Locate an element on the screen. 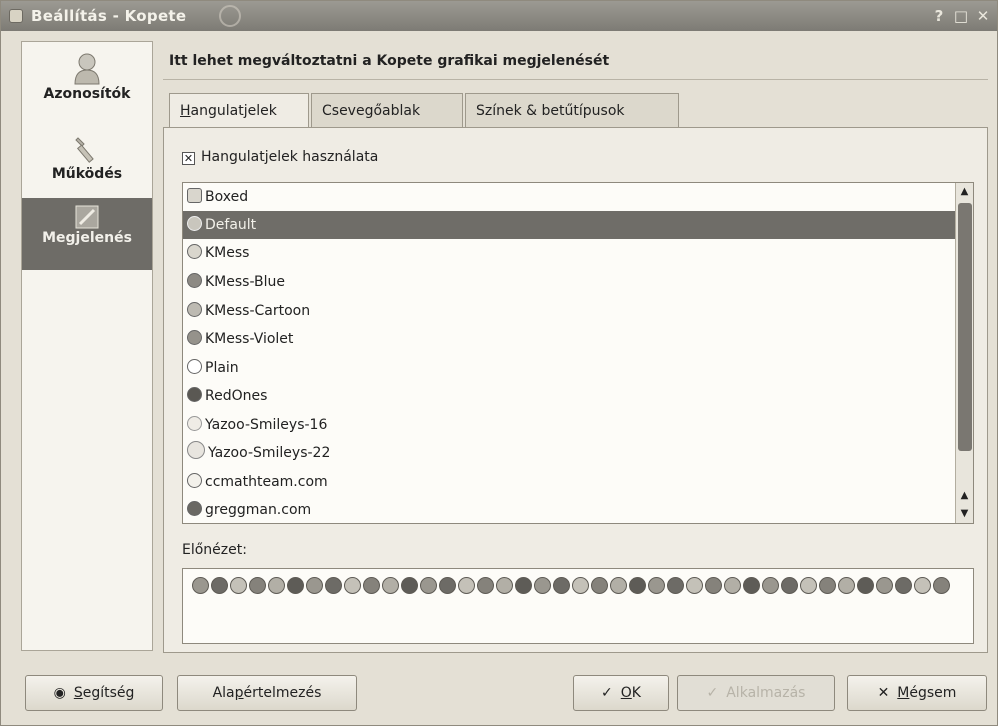 Image resolution: width=998 pixels, height=726 pixels. list-item-label: Yazoo-Smileys-22 is located at coordinates (269, 453).